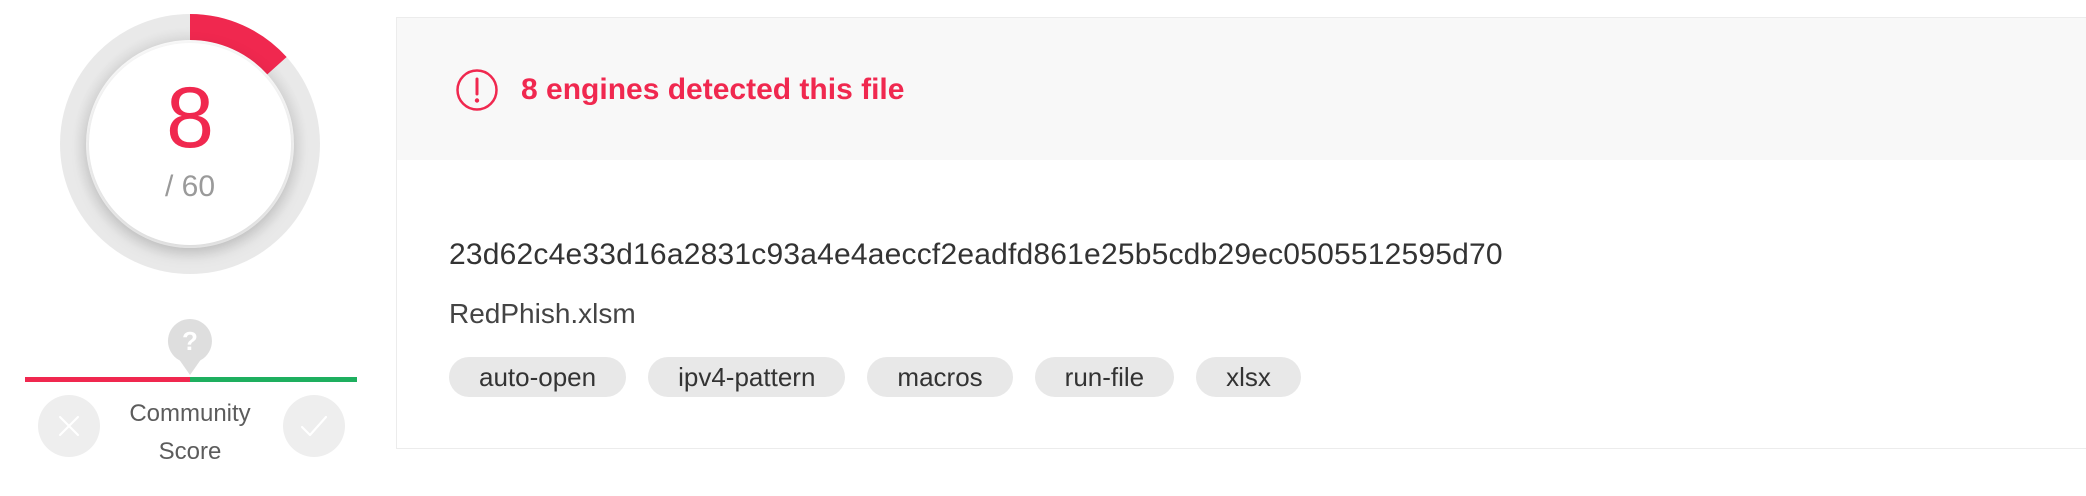 Image resolution: width=2086 pixels, height=496 pixels. I want to click on close-icon, so click(69, 426).